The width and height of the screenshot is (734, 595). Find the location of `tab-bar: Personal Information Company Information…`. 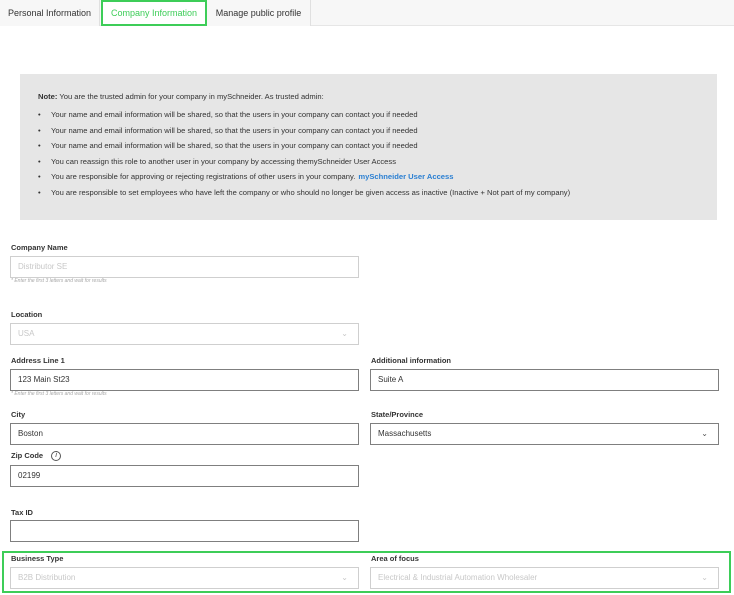

tab-bar: Personal Information Company Information… is located at coordinates (367, 13).